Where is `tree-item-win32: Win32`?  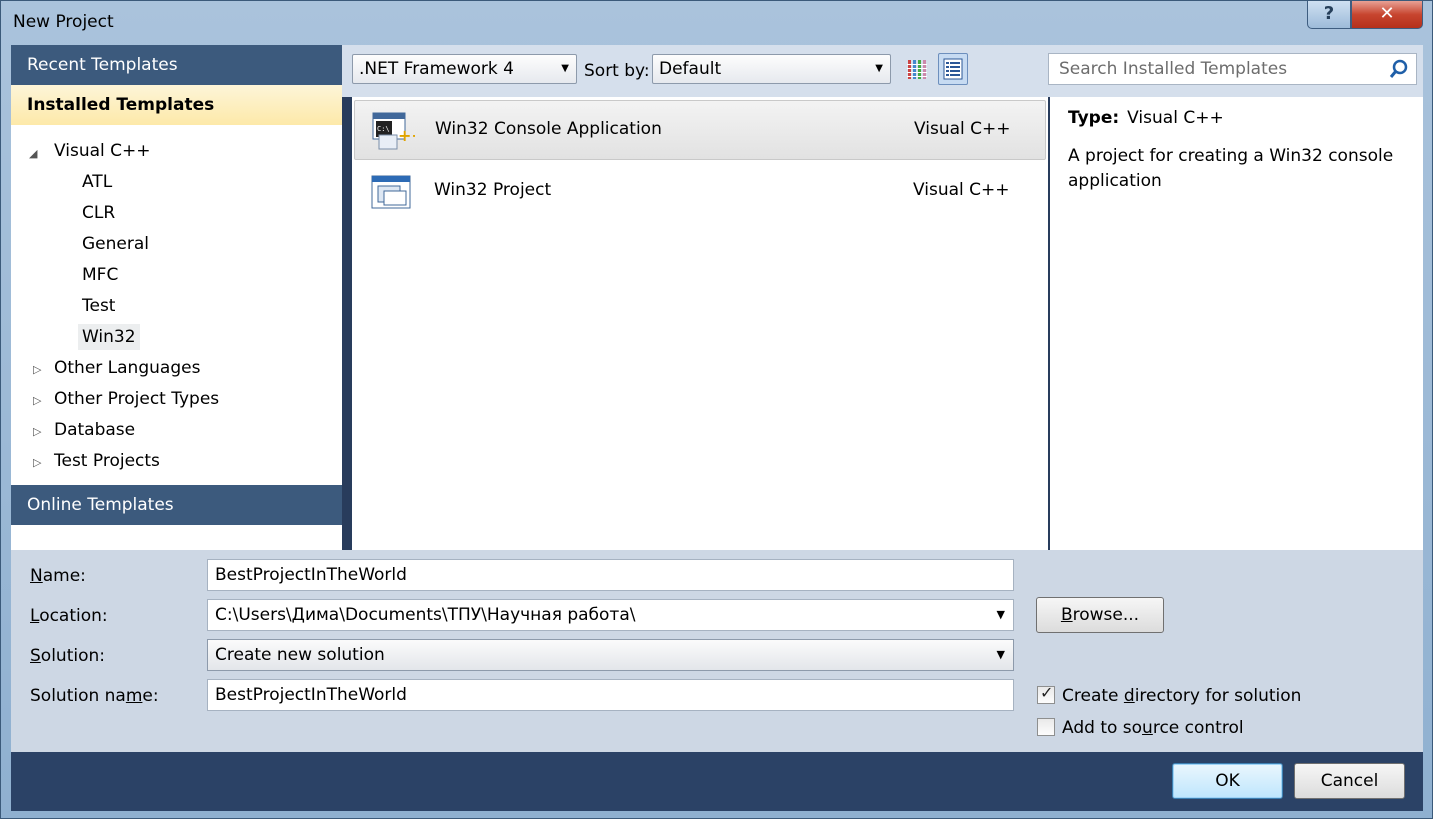 tree-item-win32: Win32 is located at coordinates (109, 337).